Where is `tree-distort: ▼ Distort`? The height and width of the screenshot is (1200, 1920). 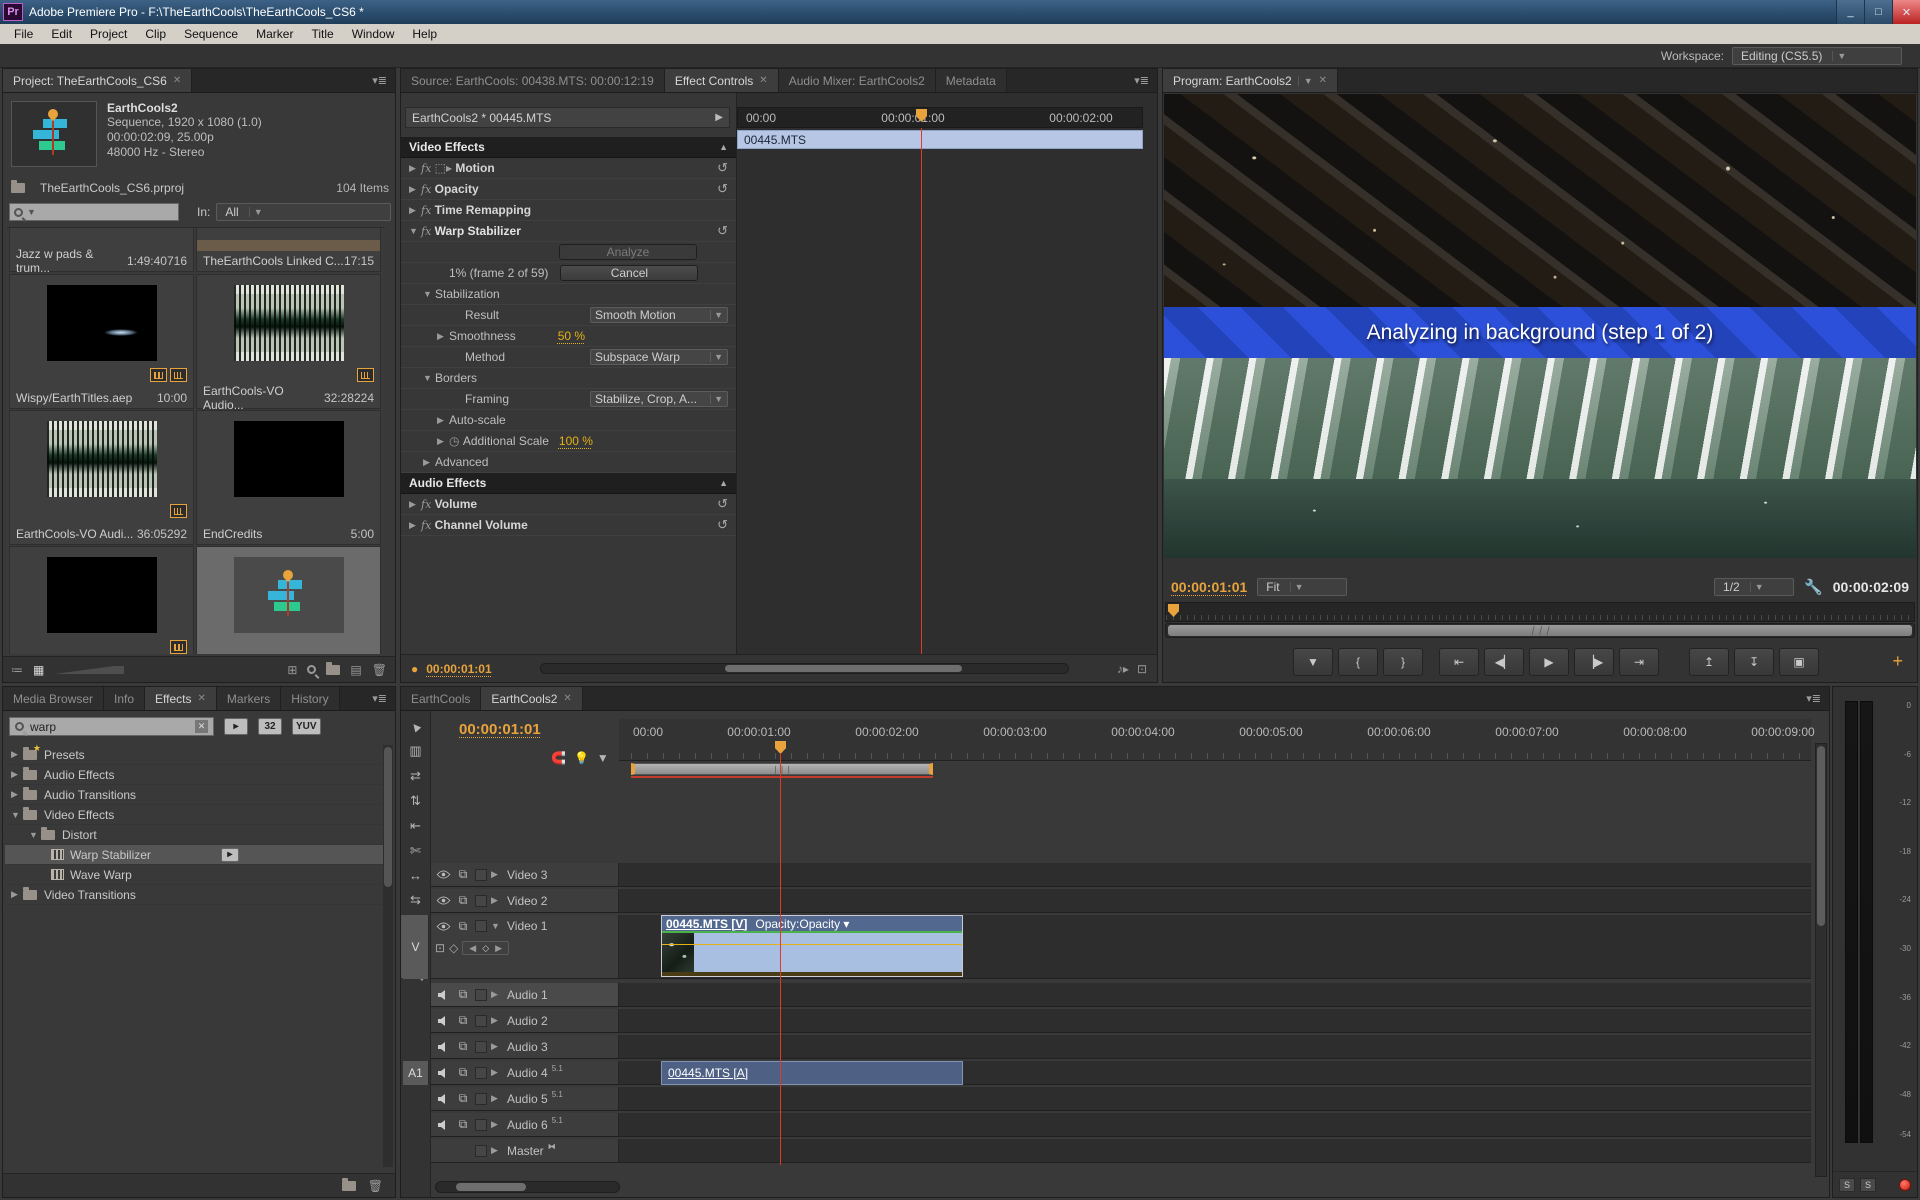
tree-distort: ▼ Distort is located at coordinates (194, 835).